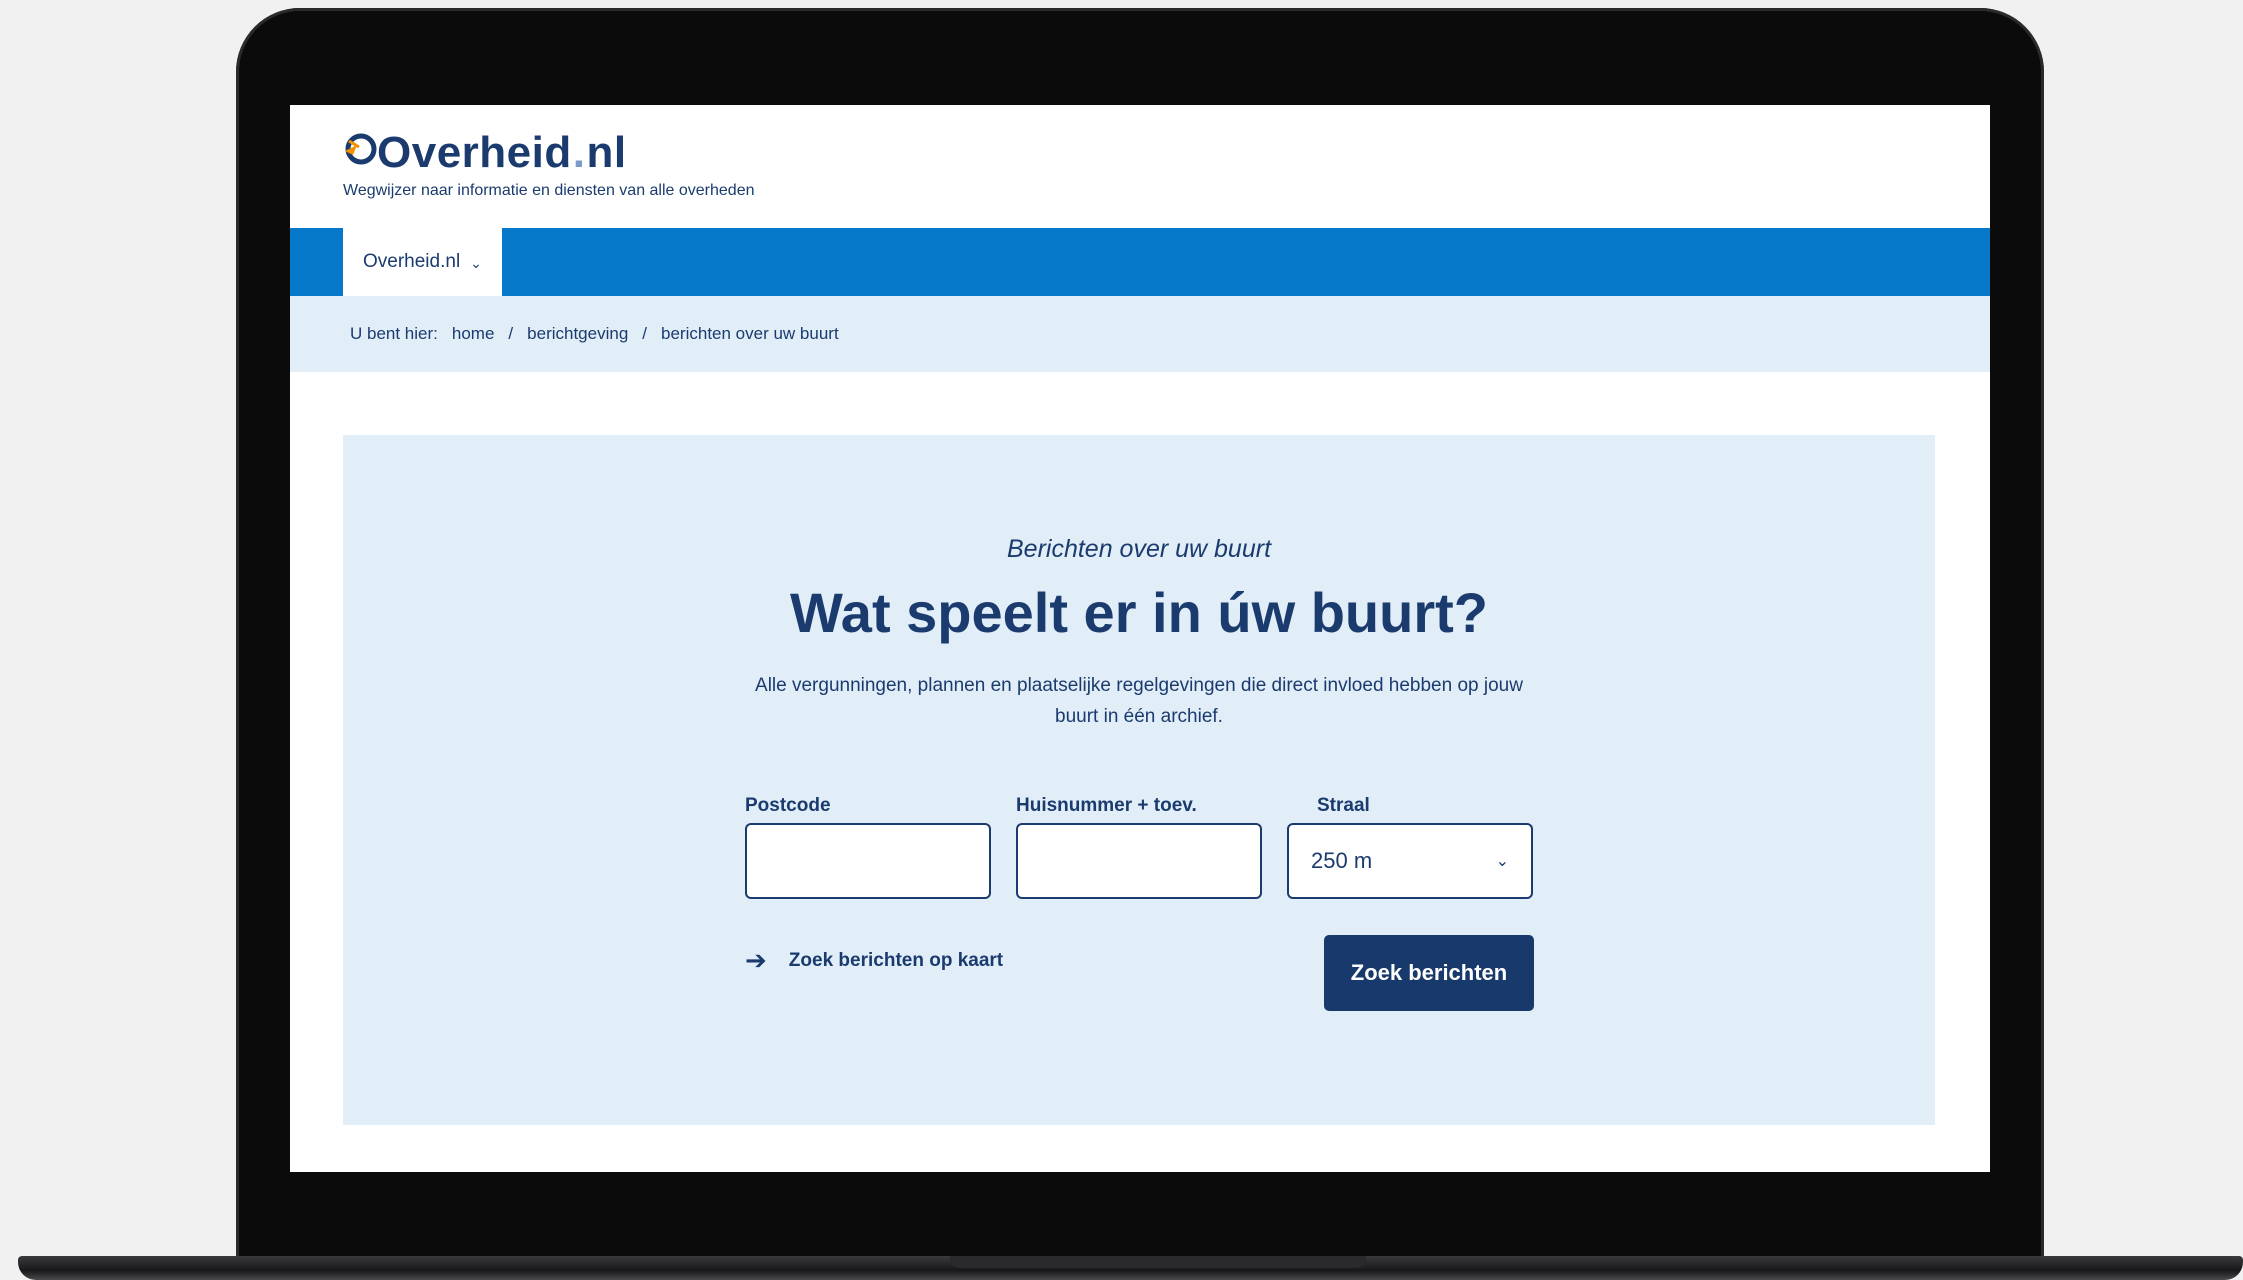 The width and height of the screenshot is (2243, 1280). I want to click on huisnummer-field: Huisnummer + toev., so click(1139, 847).